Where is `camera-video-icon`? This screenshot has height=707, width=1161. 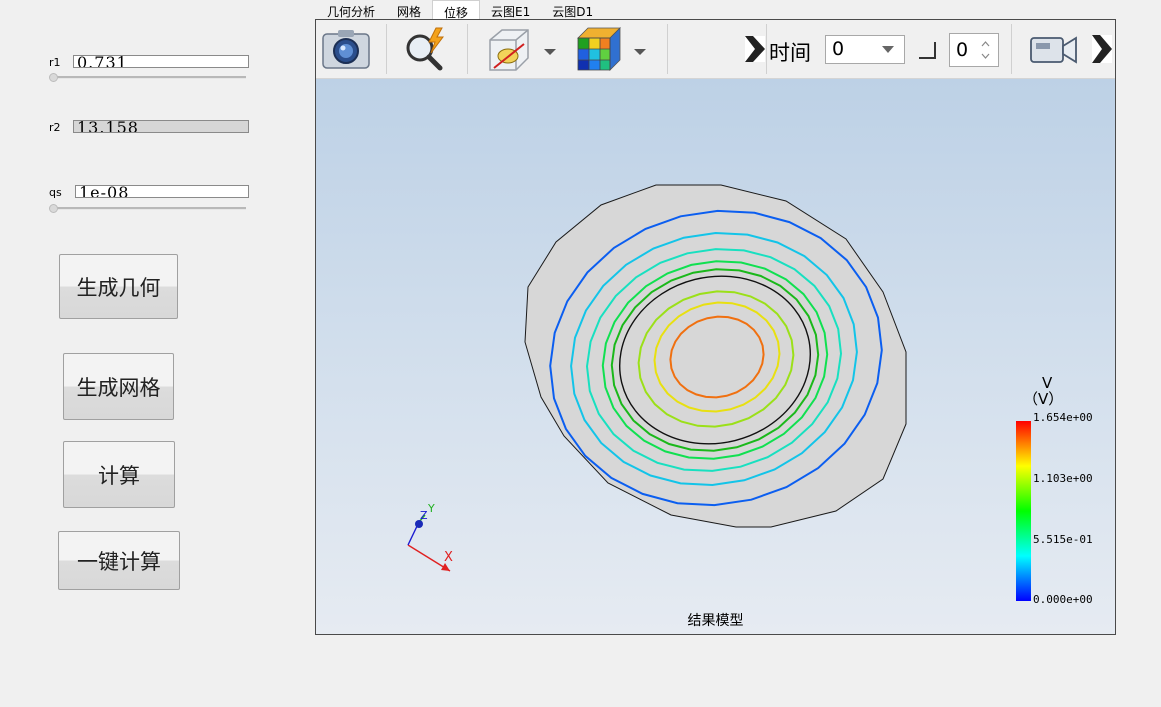
camera-video-icon is located at coordinates (1054, 52).